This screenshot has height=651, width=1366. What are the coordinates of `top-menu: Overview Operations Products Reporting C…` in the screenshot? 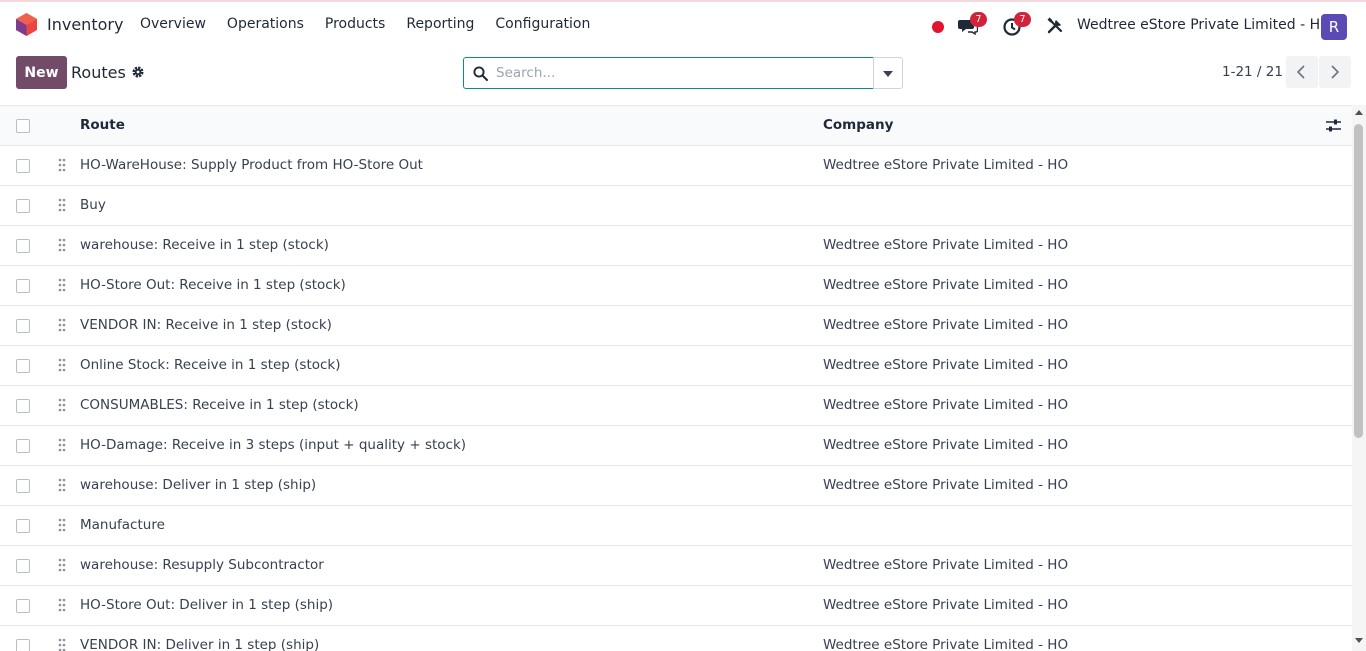 It's located at (365, 24).